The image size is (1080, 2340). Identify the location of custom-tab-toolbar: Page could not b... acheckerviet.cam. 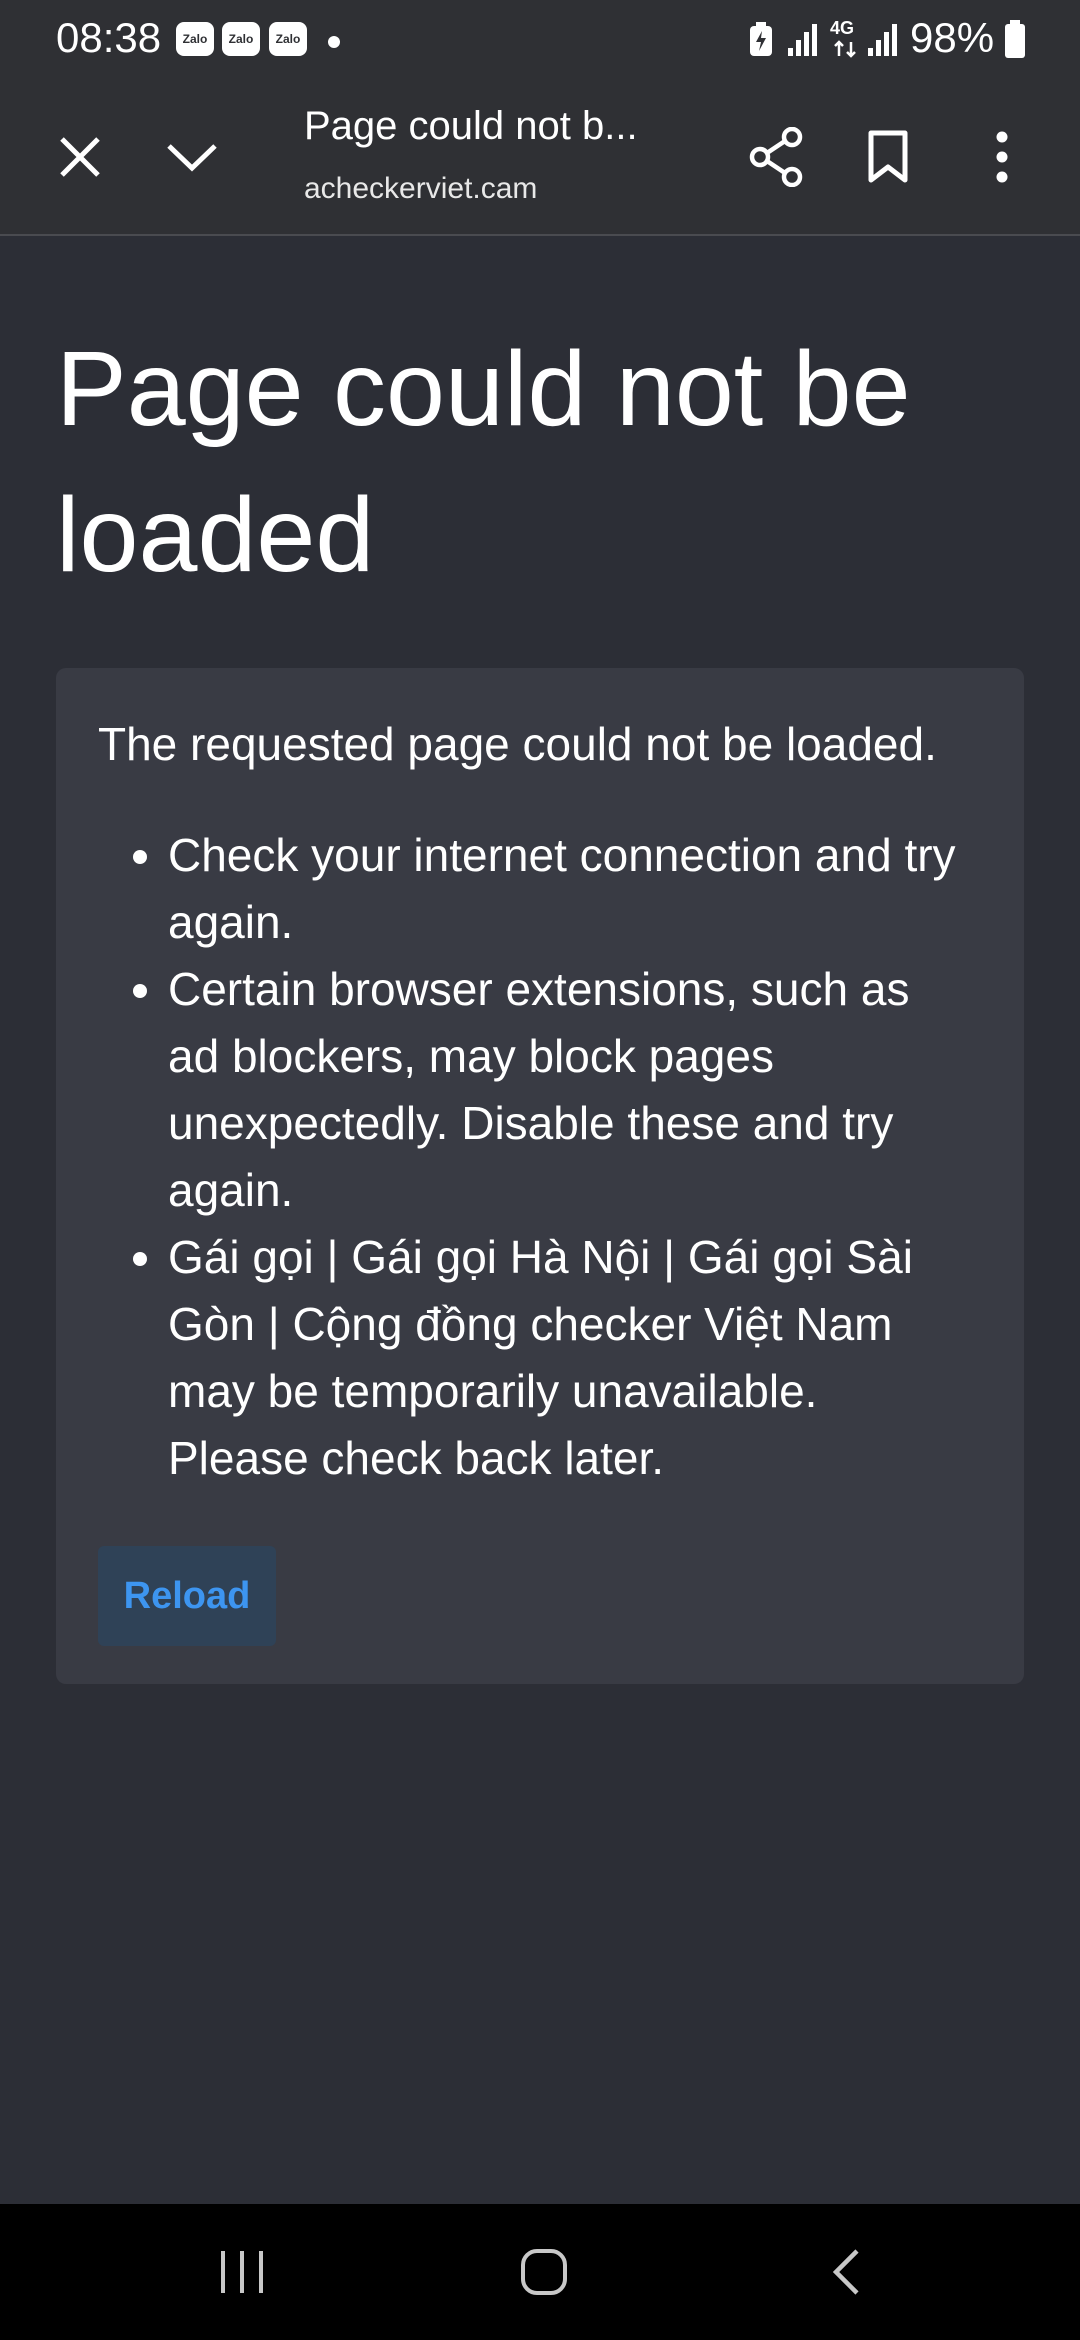
(540, 158).